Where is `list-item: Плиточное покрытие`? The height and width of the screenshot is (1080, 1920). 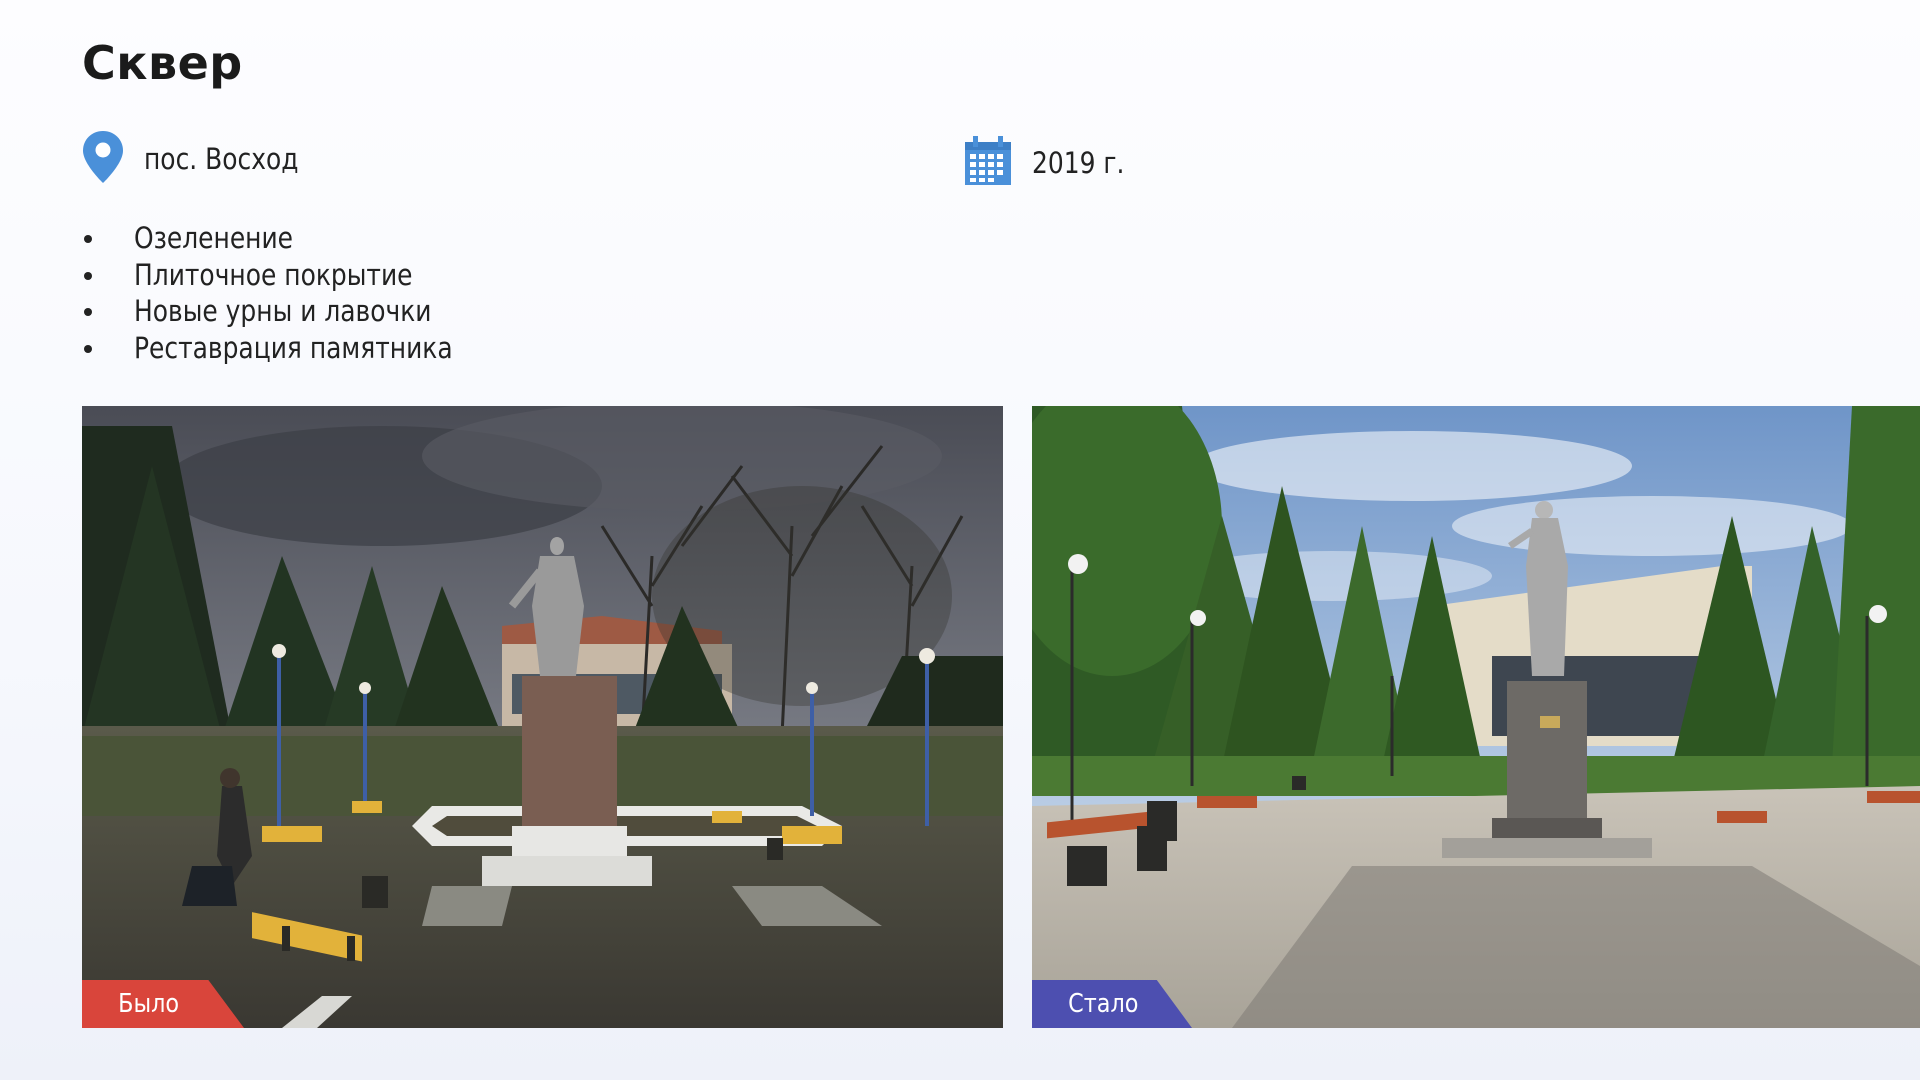 list-item: Плиточное покрытие is located at coordinates (293, 275).